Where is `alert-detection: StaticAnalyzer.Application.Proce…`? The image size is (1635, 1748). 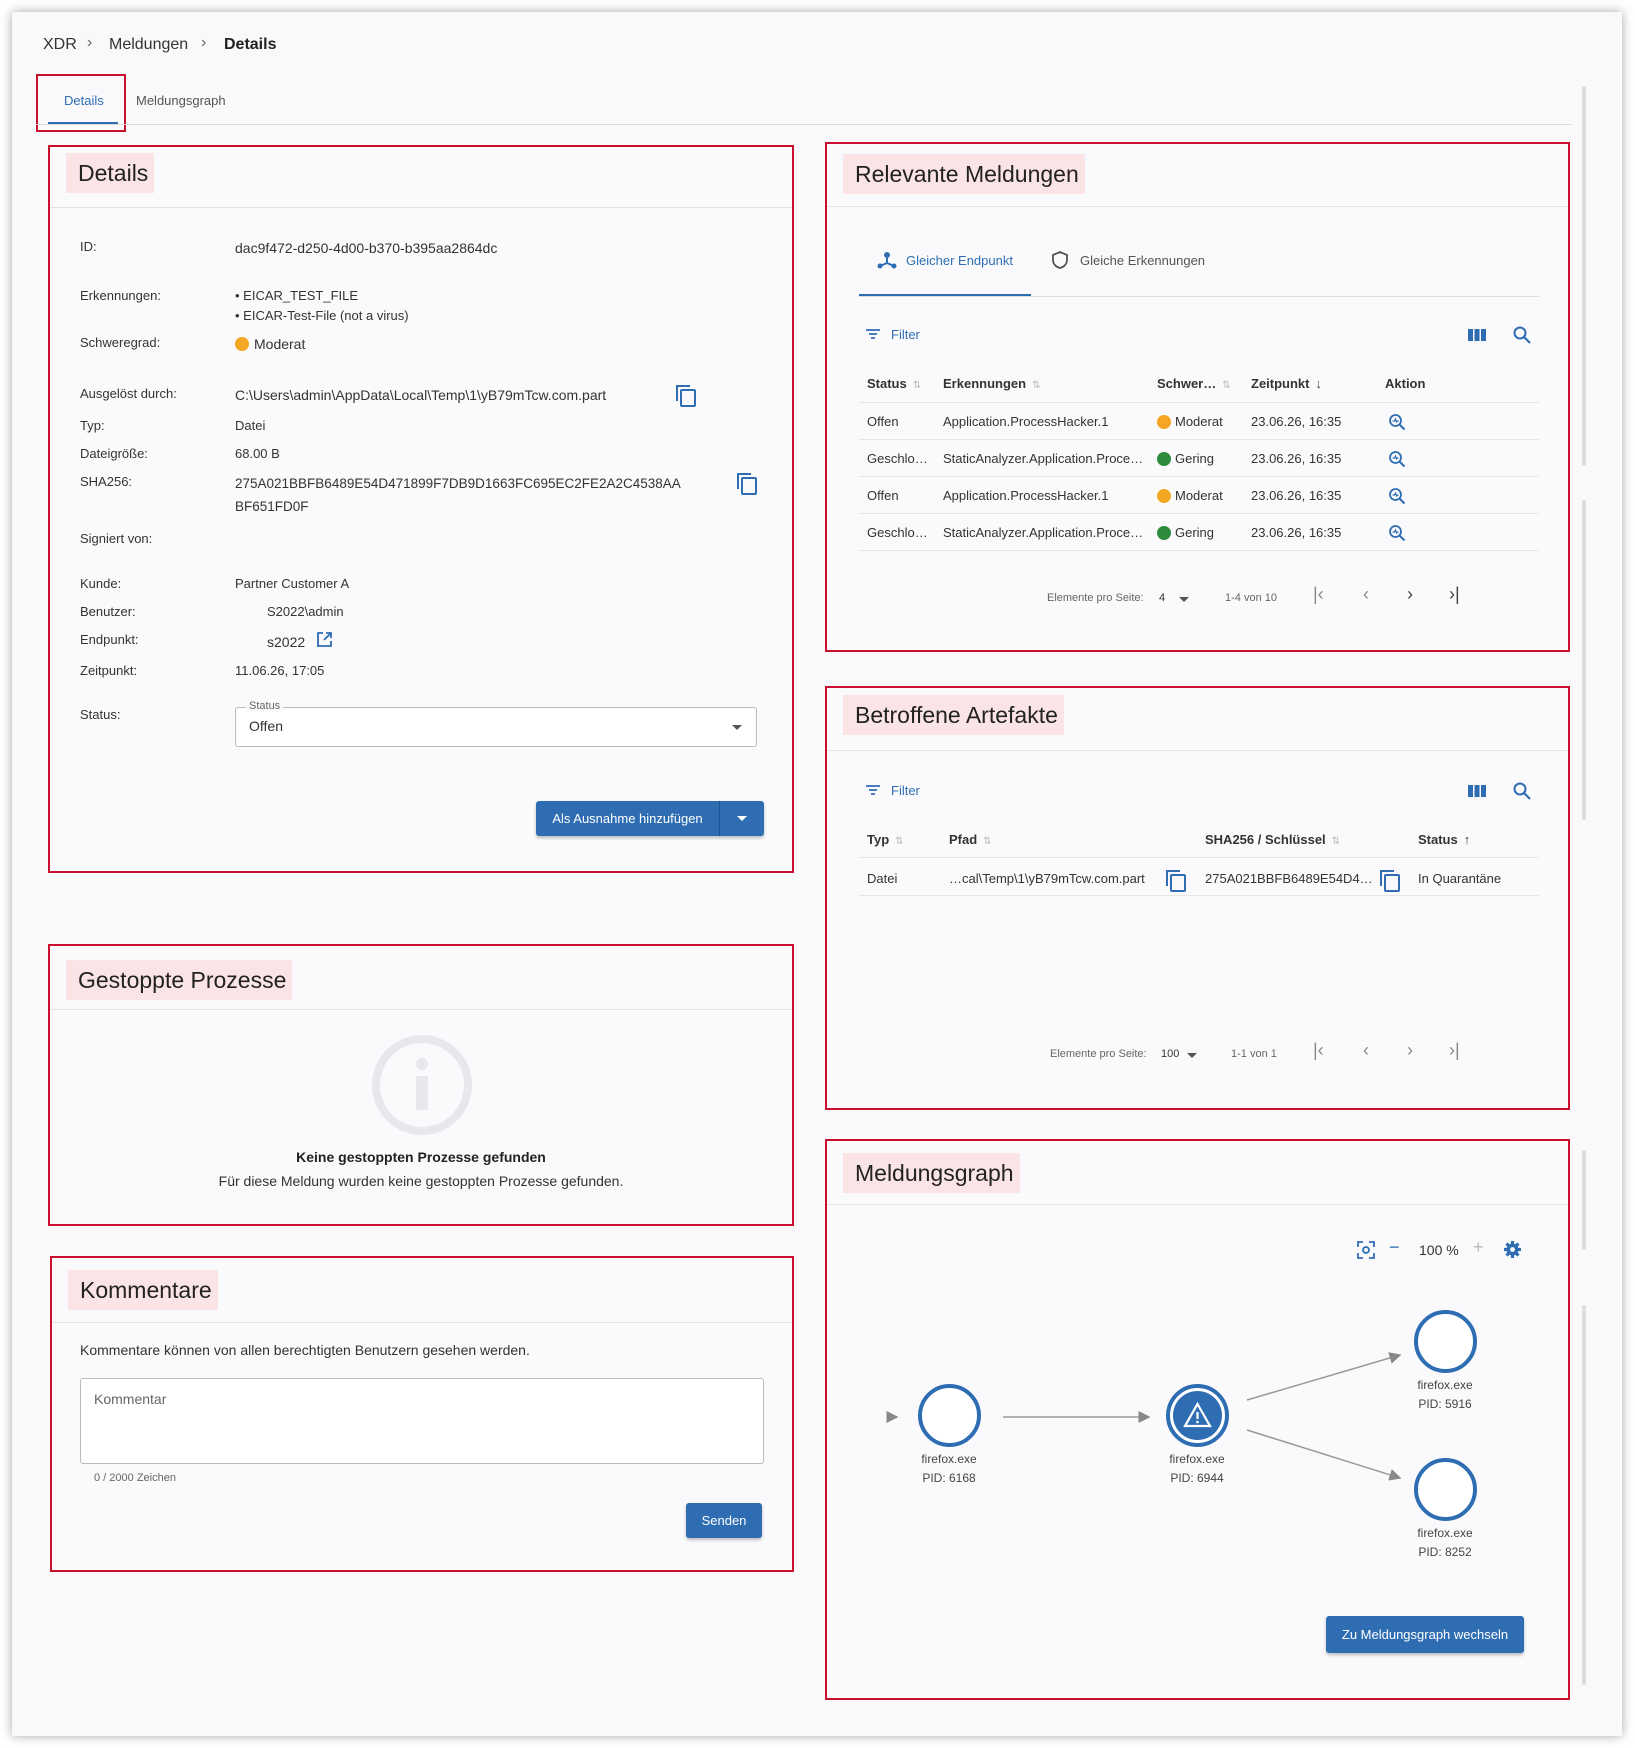
alert-detection: StaticAnalyzer.Application.Proce… is located at coordinates (1043, 458).